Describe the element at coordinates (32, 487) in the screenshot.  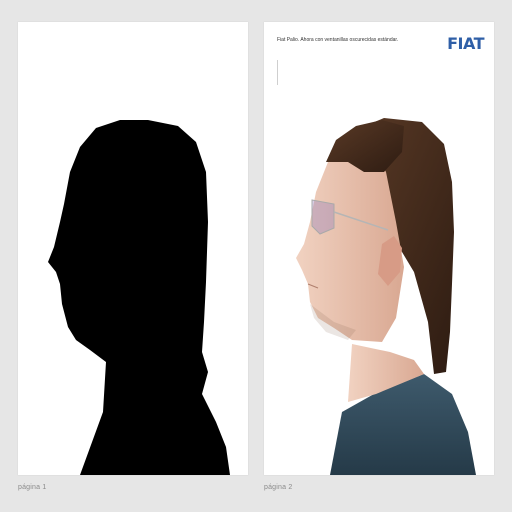
I see `page-label-left: página 1` at that location.